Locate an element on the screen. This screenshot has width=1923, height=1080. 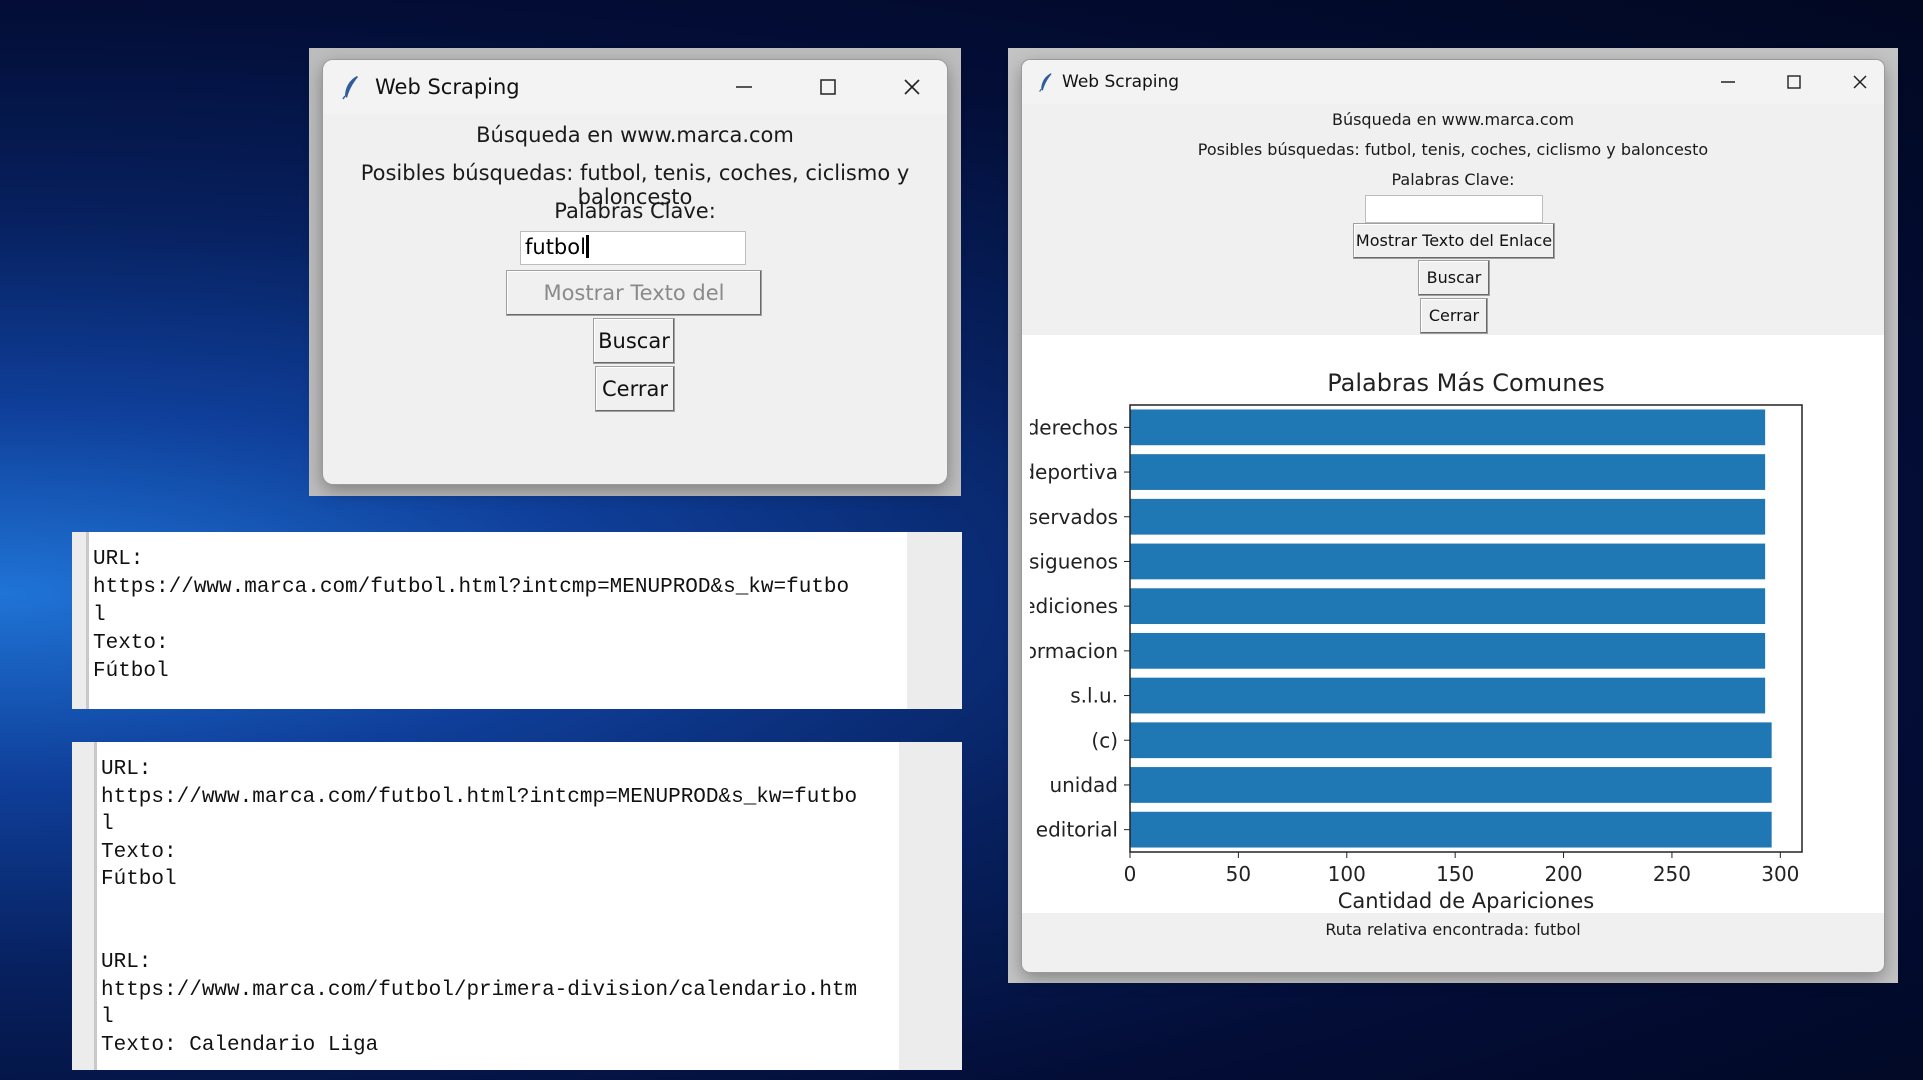
right-window-title: Web Scraping is located at coordinates (1121, 82).